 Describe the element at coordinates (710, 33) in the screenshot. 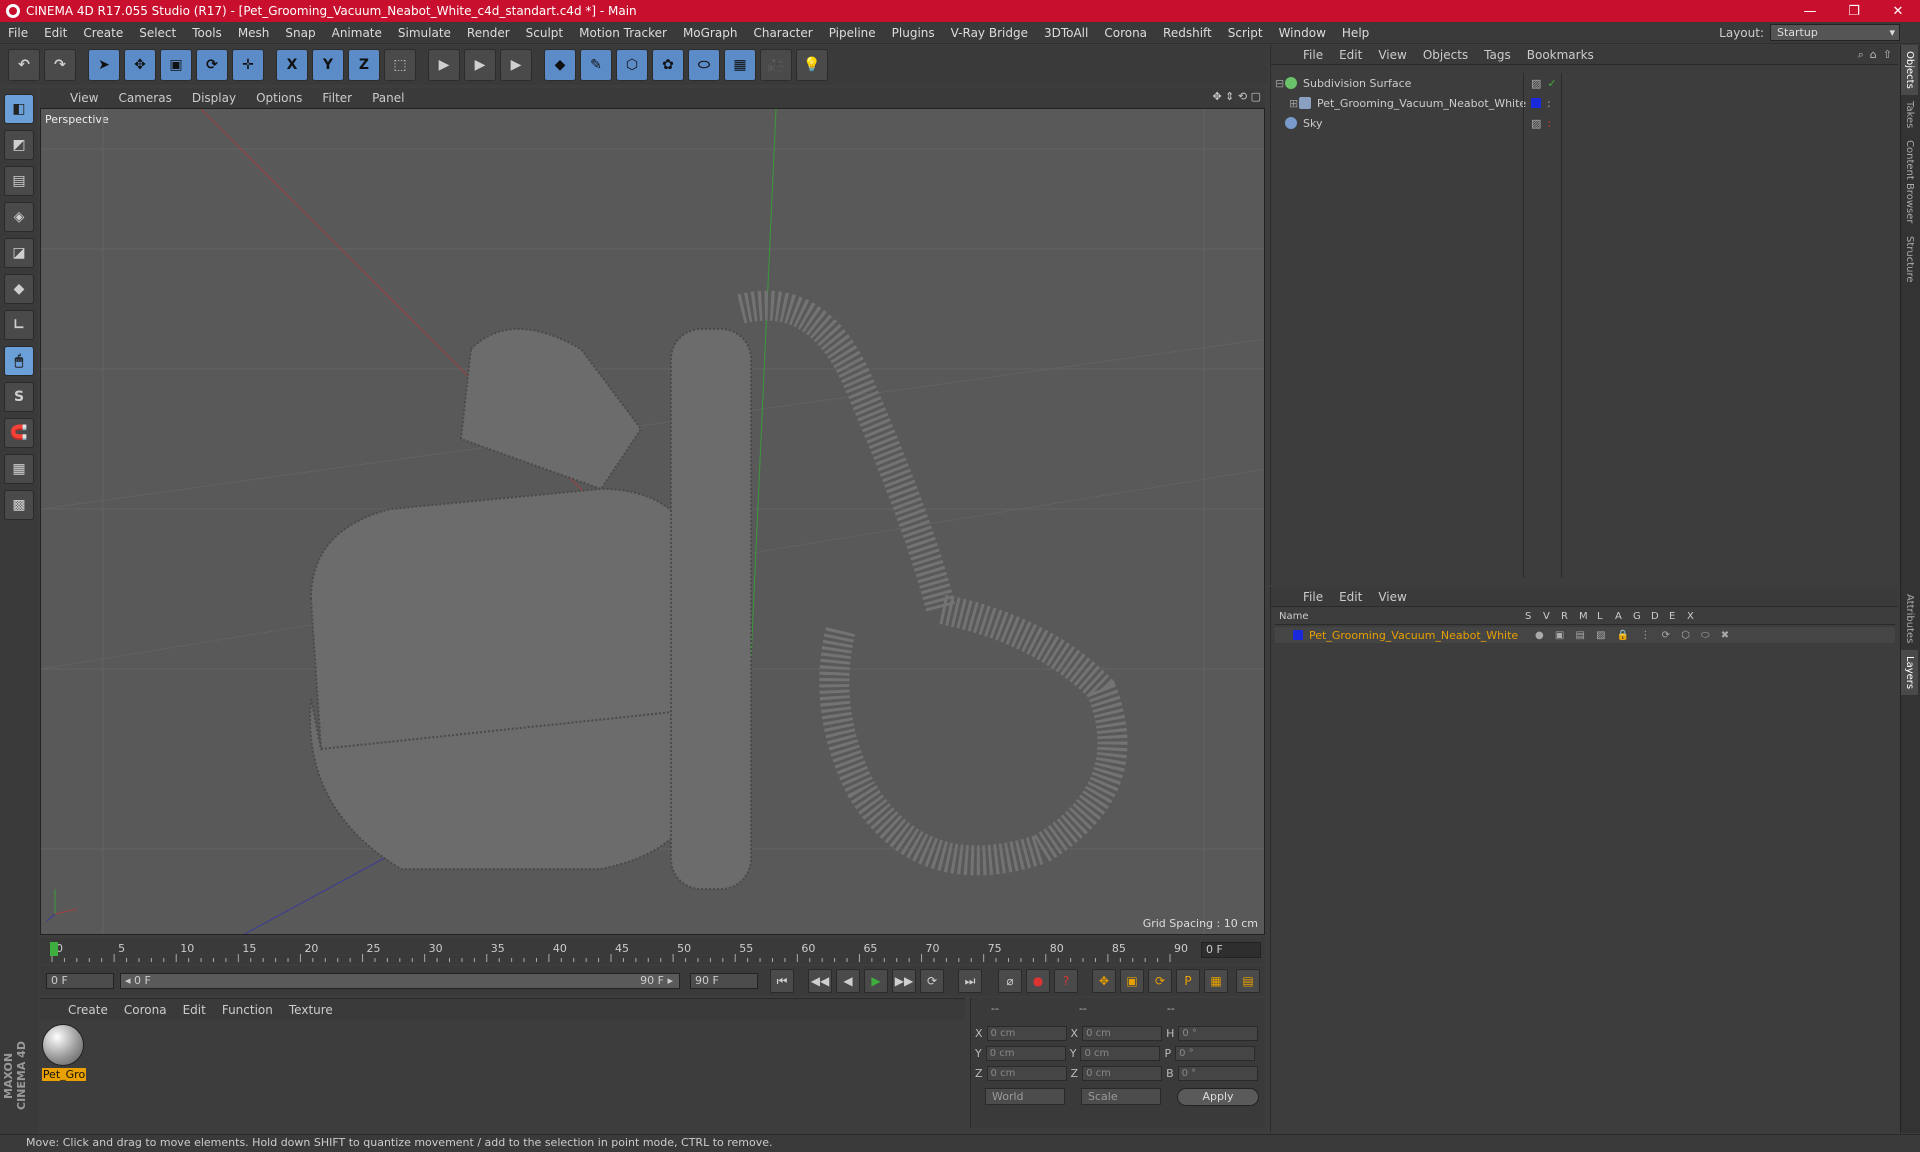

I see `menu-mograph: MoGraph` at that location.